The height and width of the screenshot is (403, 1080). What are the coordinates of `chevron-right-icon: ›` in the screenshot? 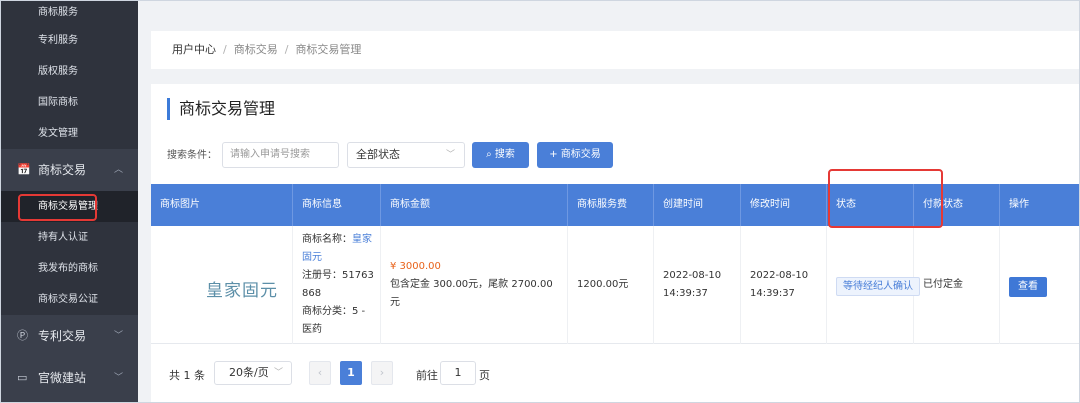 It's located at (382, 372).